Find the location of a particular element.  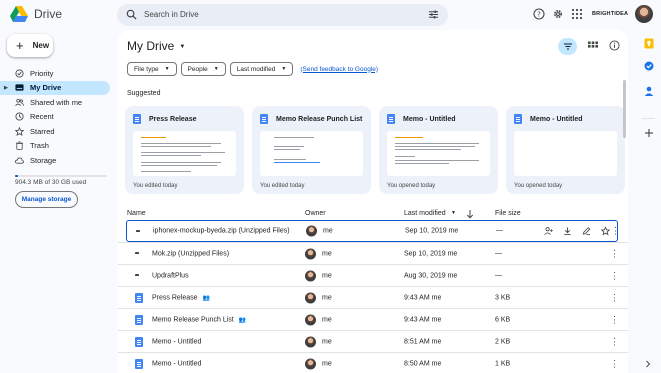

new-button: + New is located at coordinates (30, 45).